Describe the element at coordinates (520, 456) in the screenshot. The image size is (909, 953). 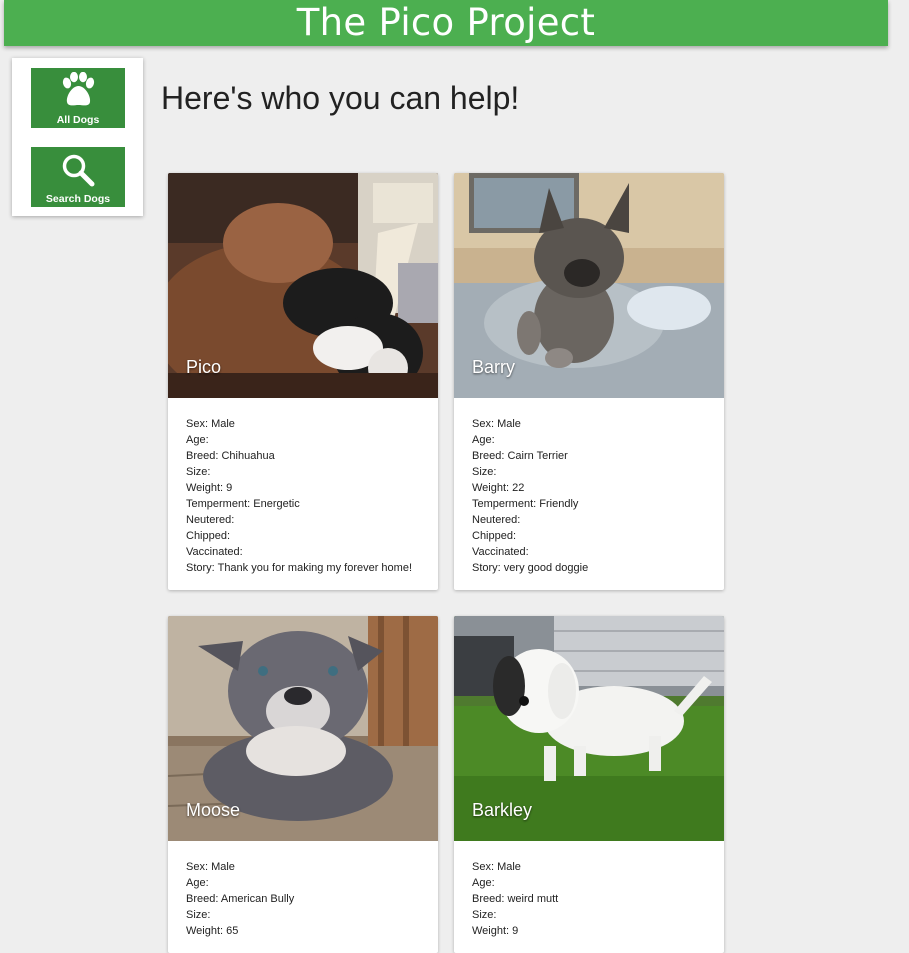
I see `info-breed: Breed: Cairn Terrier` at that location.